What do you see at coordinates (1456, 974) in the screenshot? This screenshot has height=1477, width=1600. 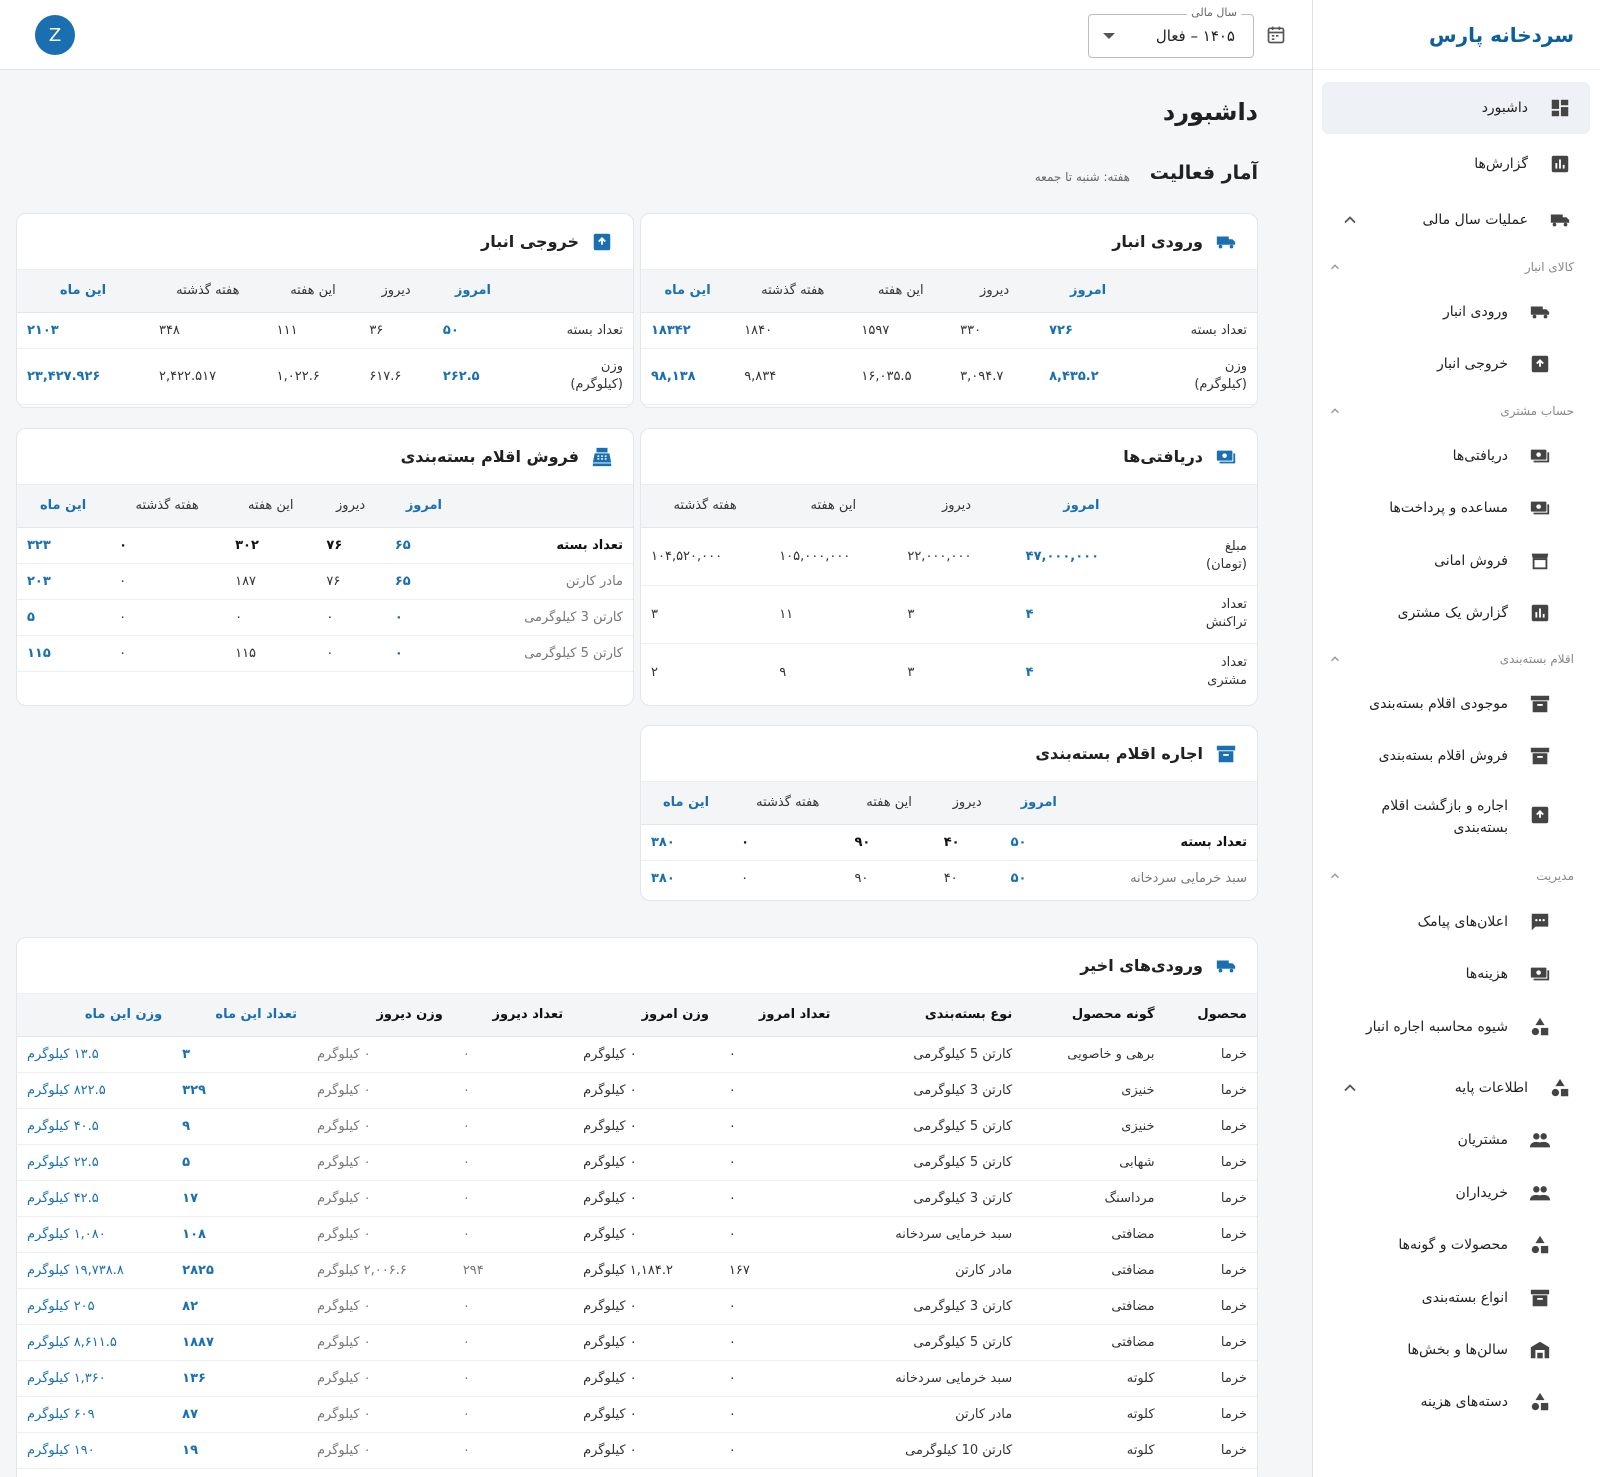 I see `sidebar-item-costs: هزینه‌ها` at bounding box center [1456, 974].